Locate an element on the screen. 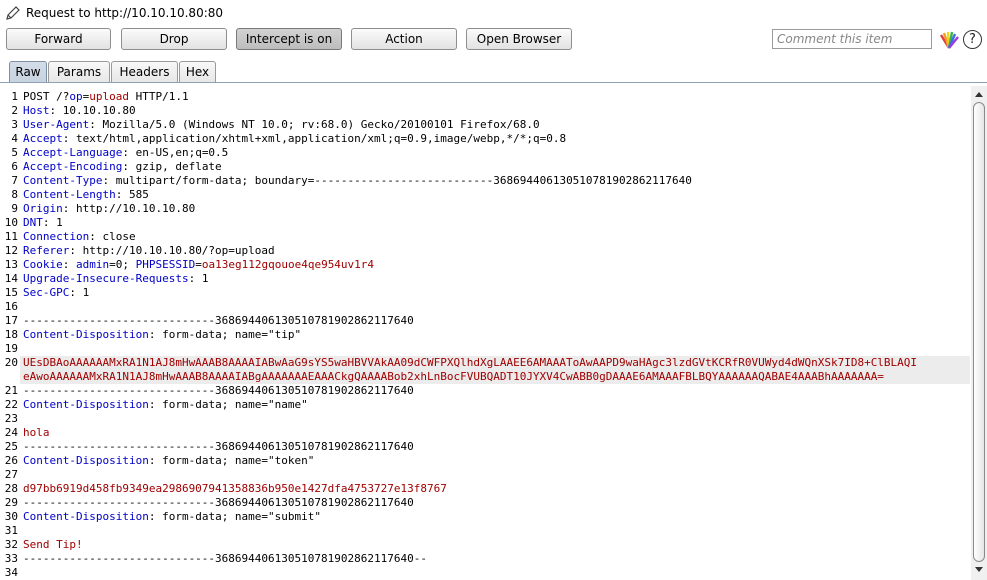 This screenshot has height=580, width=987. line-number: 8 is located at coordinates (14, 194).